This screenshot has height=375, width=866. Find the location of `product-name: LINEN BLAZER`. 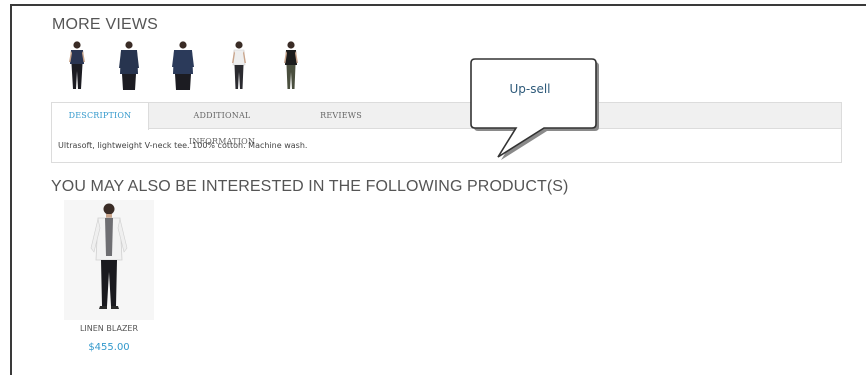

product-name: LINEN BLAZER is located at coordinates (109, 328).